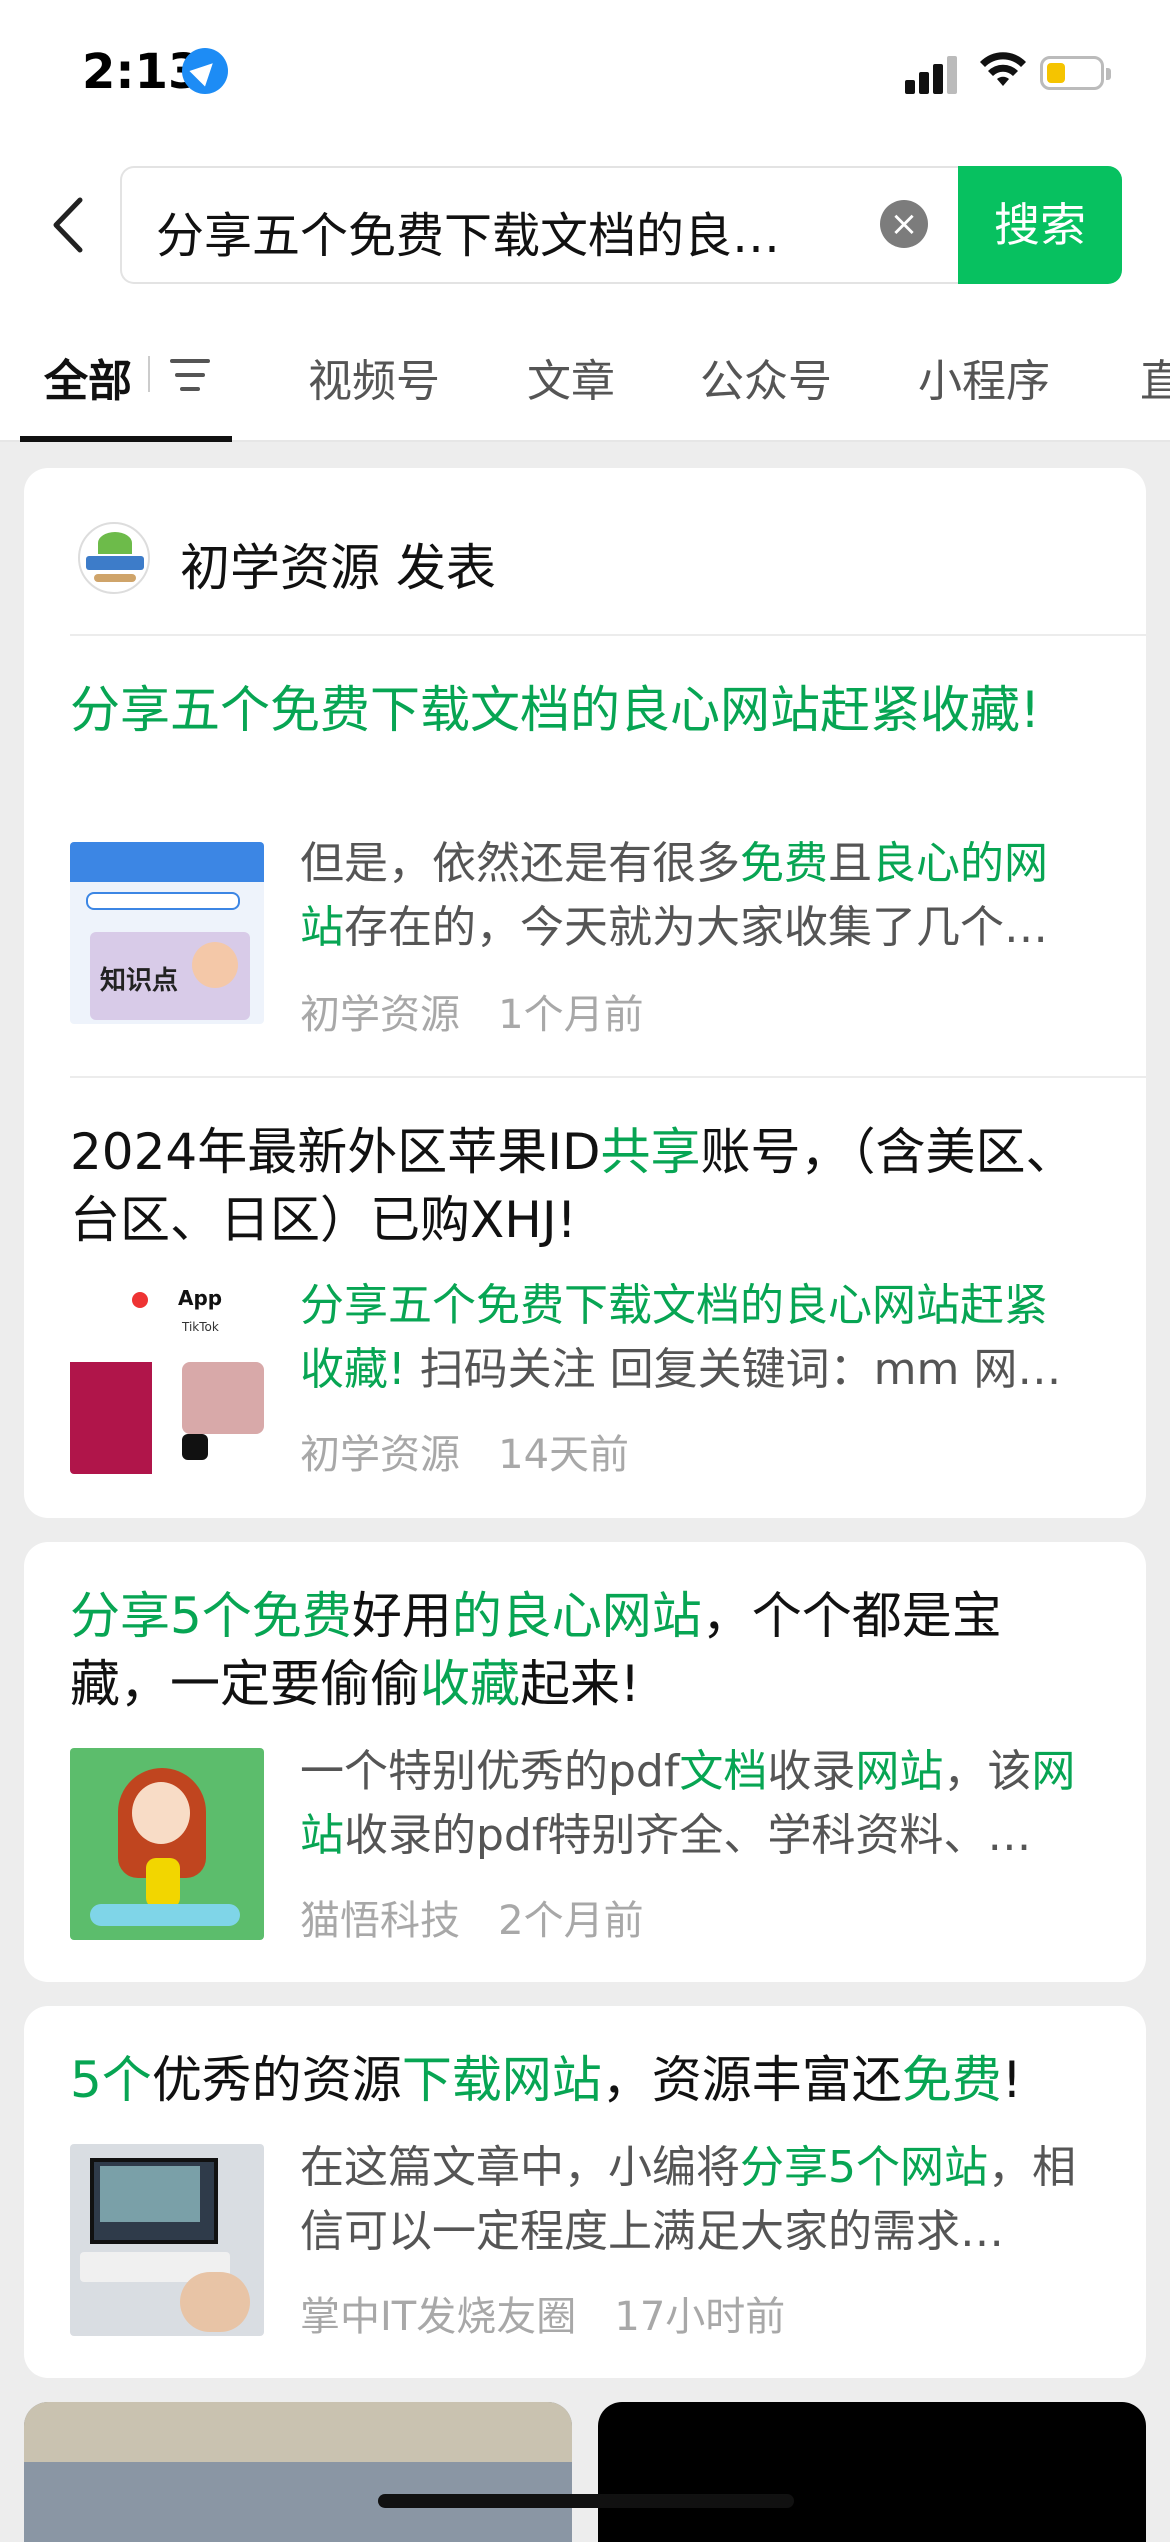 This screenshot has height=2542, width=1170. Describe the element at coordinates (575, 1186) in the screenshot. I see `article-title: 2024年最新外区苹果ID共享账号，（含美区、台区、日区）已购XHJ!` at that location.